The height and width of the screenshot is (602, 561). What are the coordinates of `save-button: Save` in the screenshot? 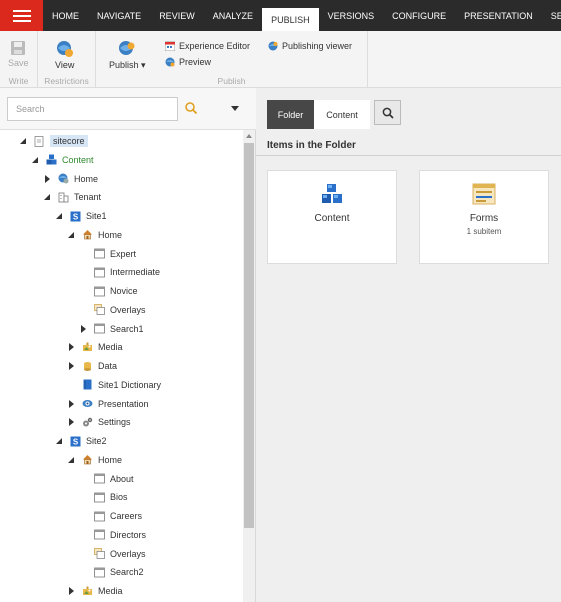 It's located at (18, 54).